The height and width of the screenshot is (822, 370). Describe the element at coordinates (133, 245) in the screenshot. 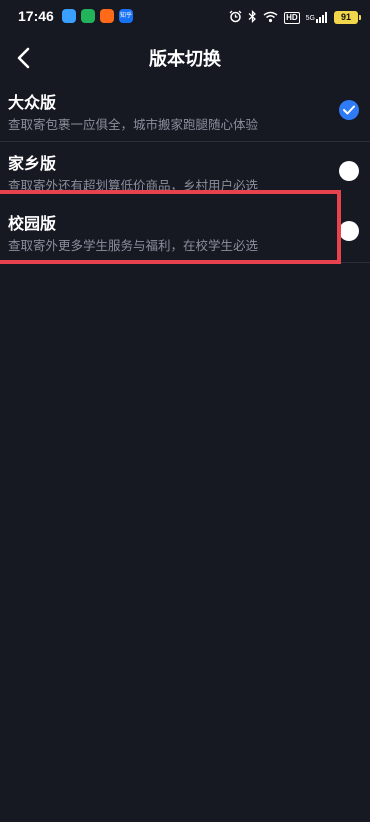

I see `option-description: 查取寄外更多学生服务与福利，在校学生必选` at that location.